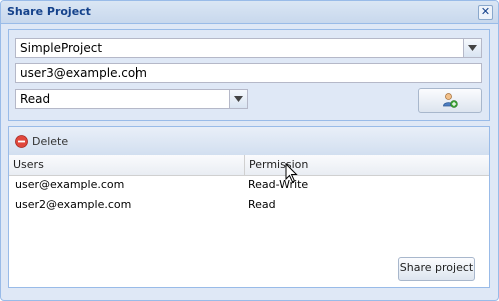 The width and height of the screenshot is (499, 301). Describe the element at coordinates (278, 184) in the screenshot. I see `cell-permission: Read-Write` at that location.